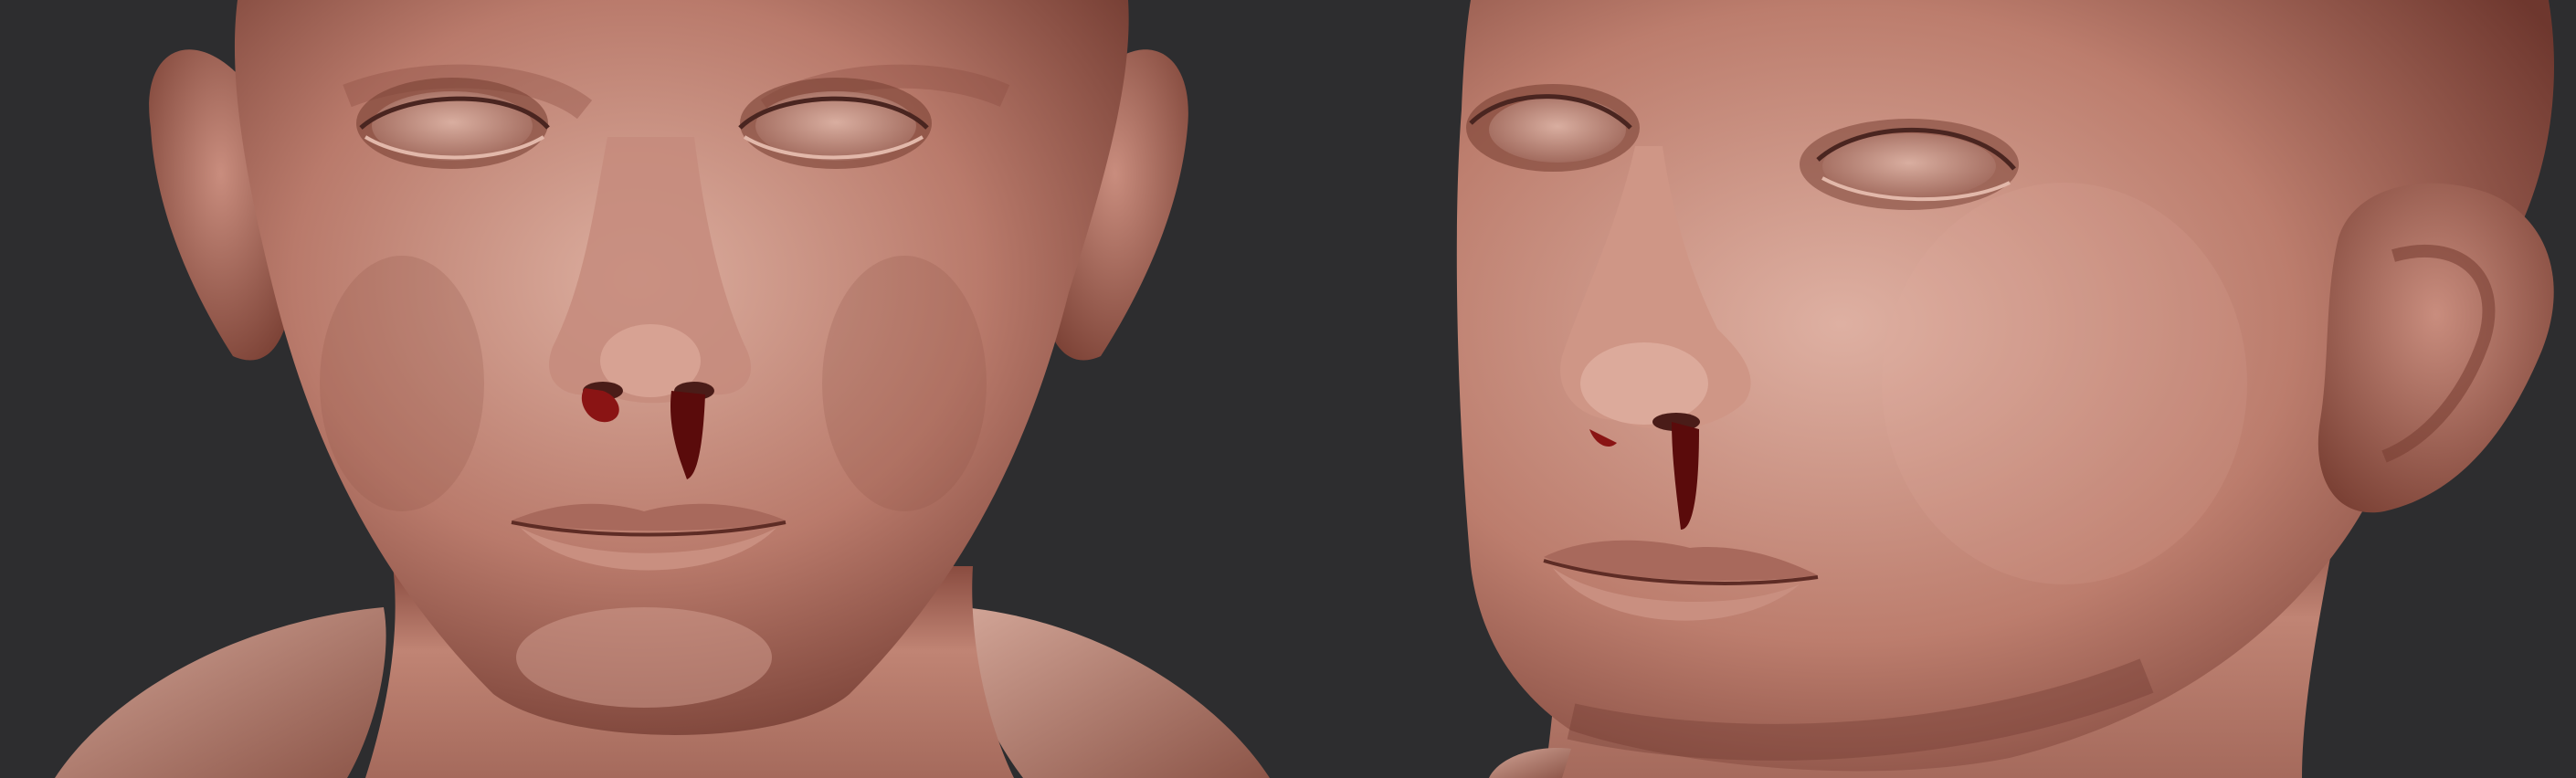  I want to click on nose-3q-tip, so click(1644, 383).